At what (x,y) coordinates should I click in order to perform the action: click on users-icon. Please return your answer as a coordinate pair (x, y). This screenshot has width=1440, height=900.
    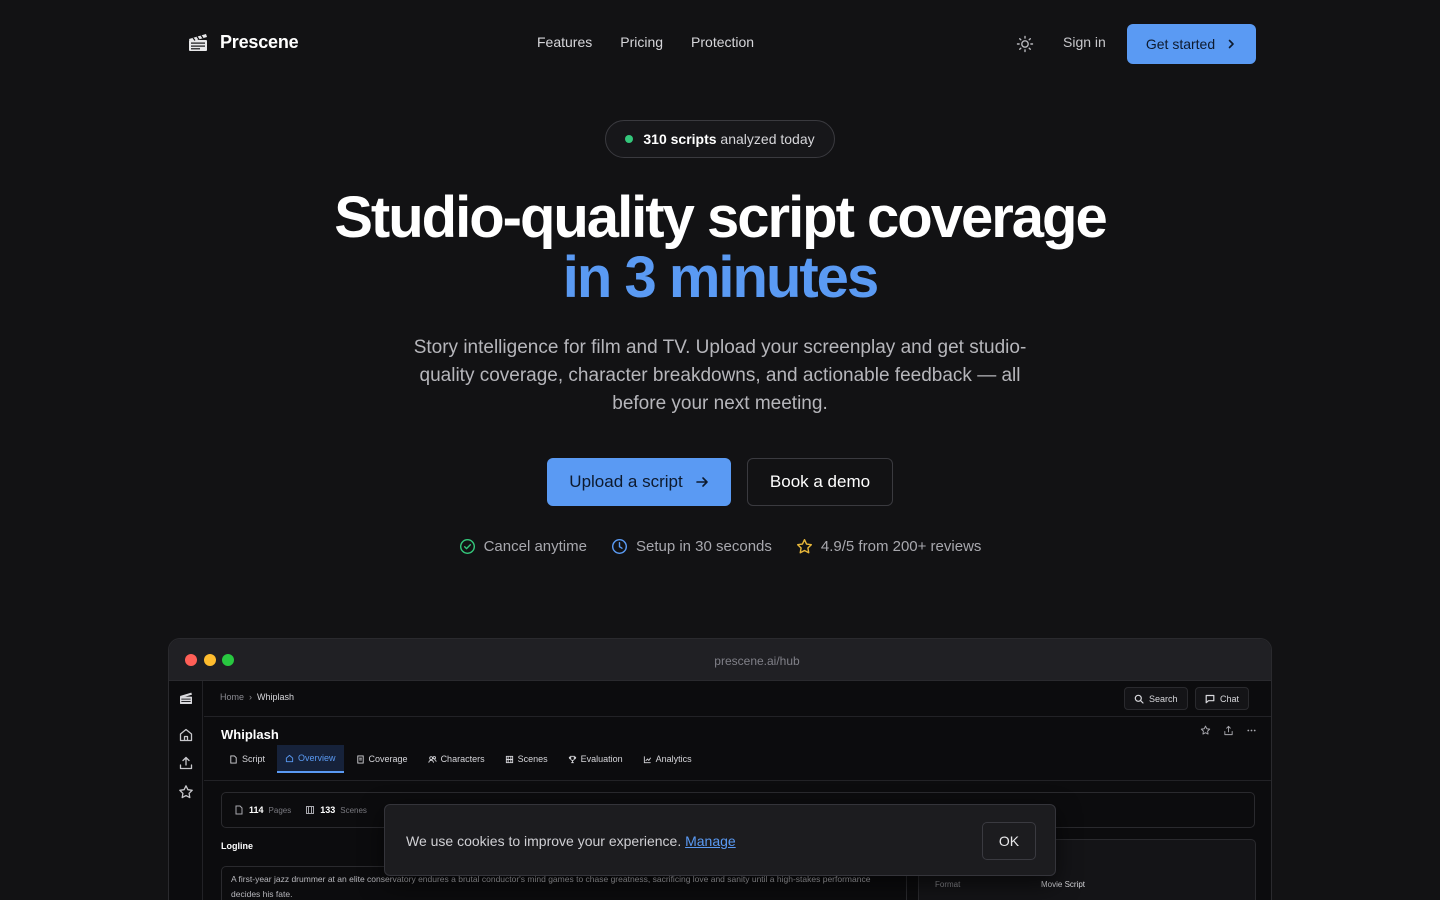
    Looking at the image, I should click on (432, 759).